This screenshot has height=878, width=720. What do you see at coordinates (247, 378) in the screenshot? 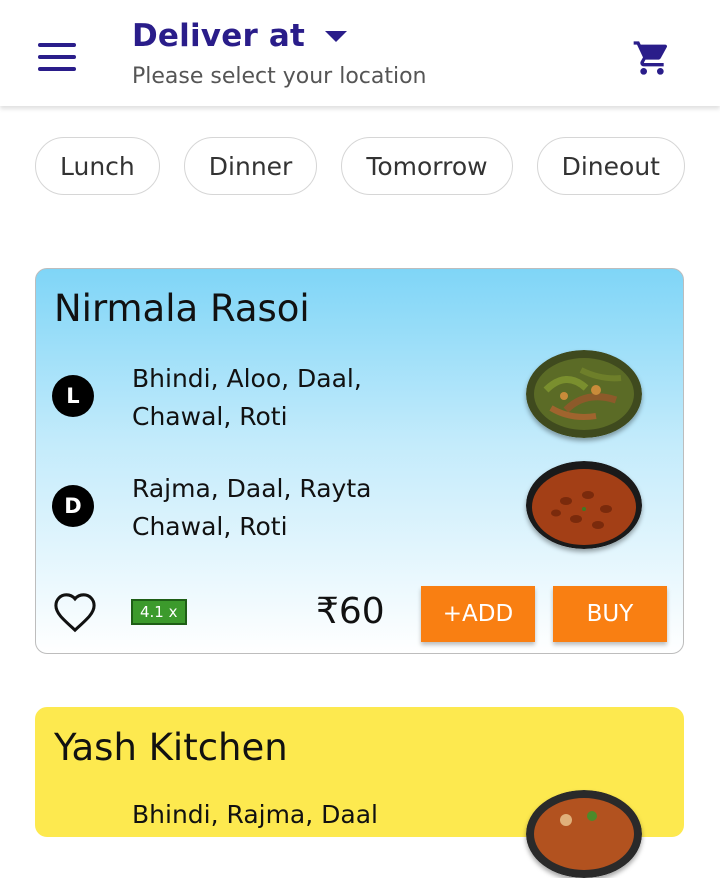
I see `lunch-menu-line1: Bhindi, Aloo, Daal,` at bounding box center [247, 378].